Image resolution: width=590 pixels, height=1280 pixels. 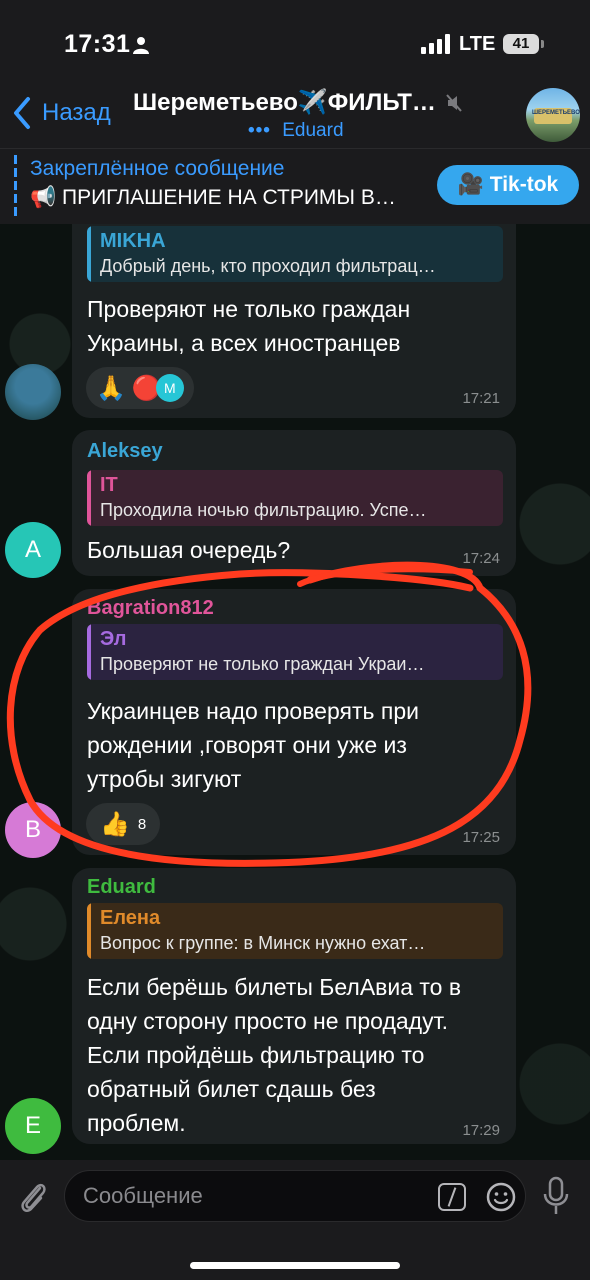 I want to click on back-button: Назад, so click(x=61, y=113).